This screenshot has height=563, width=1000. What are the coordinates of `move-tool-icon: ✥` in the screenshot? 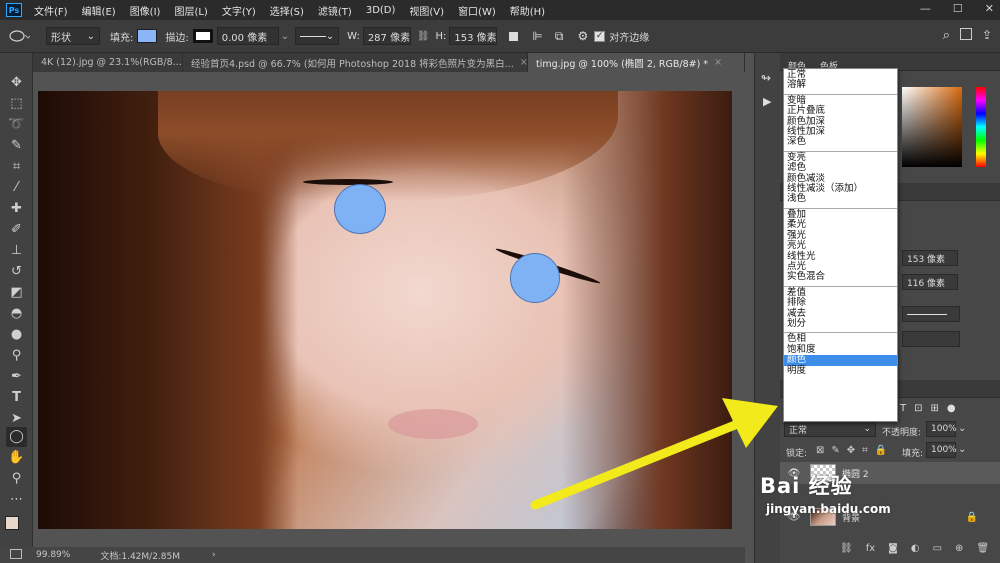 It's located at (16, 83).